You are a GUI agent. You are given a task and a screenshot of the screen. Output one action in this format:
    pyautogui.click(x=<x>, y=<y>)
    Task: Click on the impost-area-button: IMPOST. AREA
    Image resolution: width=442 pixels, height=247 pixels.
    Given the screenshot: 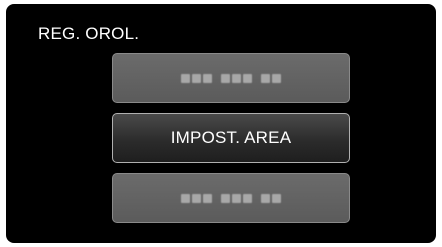 What is the action you would take?
    pyautogui.click(x=231, y=138)
    